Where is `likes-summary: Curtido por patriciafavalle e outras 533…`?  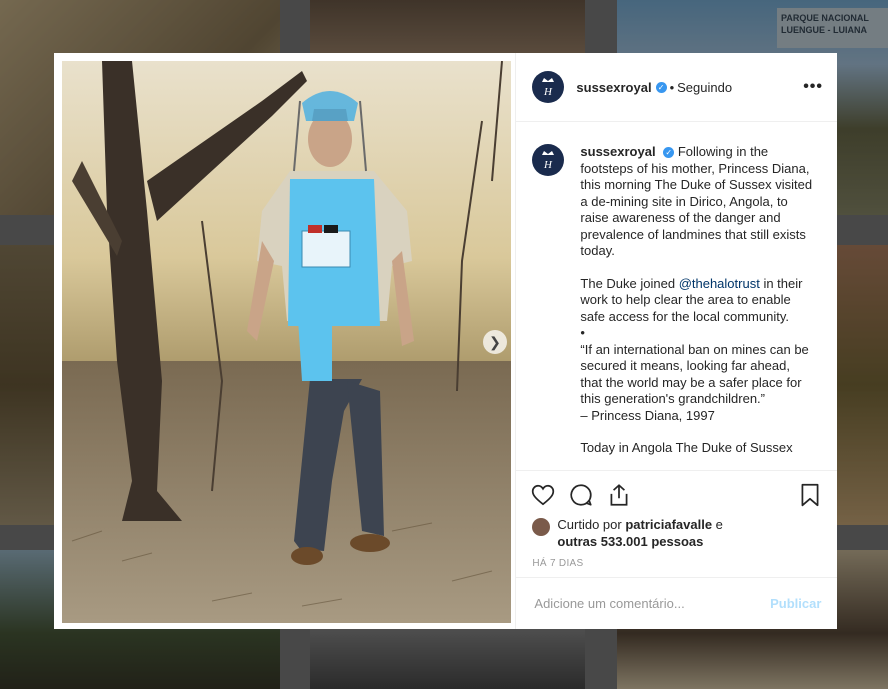
likes-summary: Curtido por patriciafavalle e outras 533… is located at coordinates (676, 529).